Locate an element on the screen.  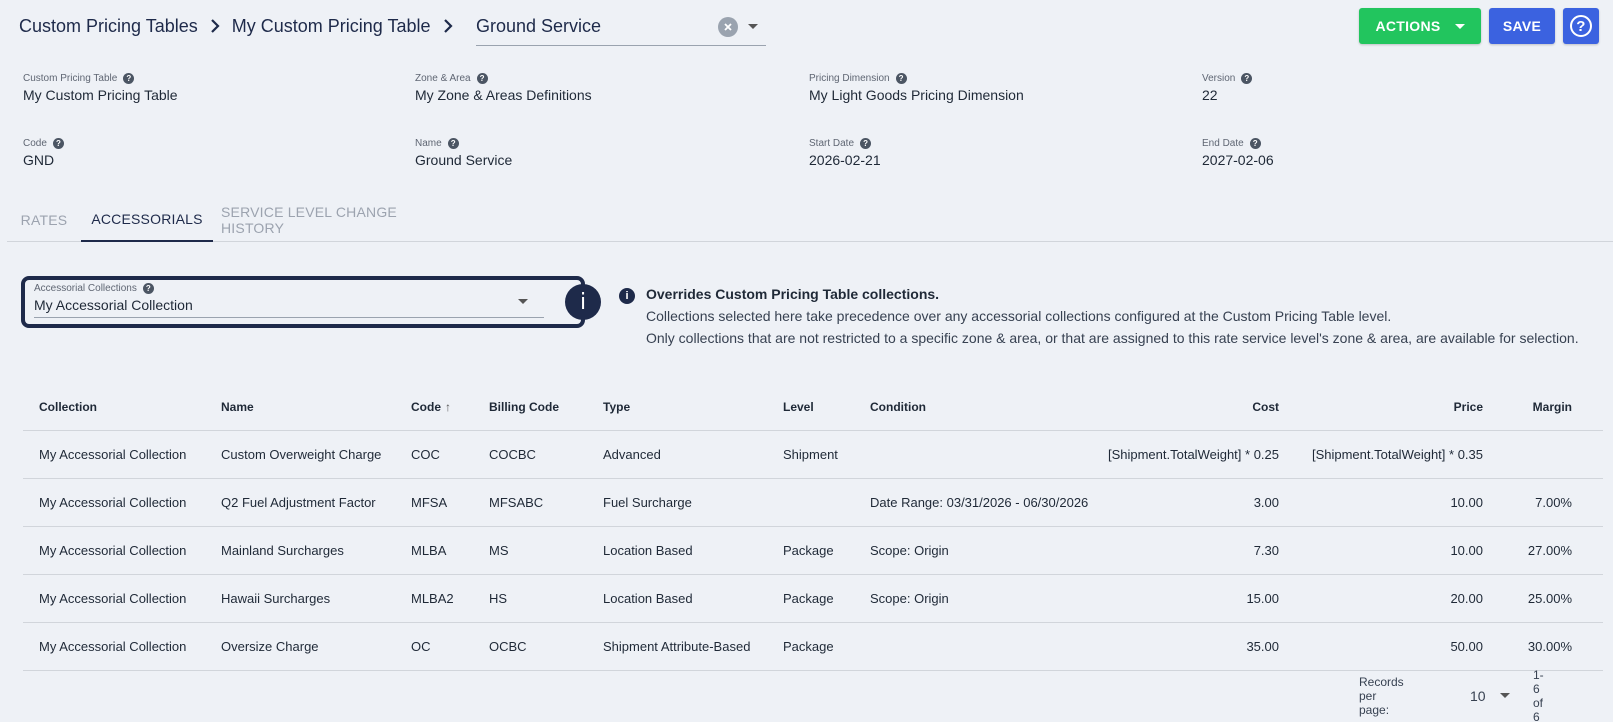
service-level-value: Ground Service is located at coordinates (539, 26).